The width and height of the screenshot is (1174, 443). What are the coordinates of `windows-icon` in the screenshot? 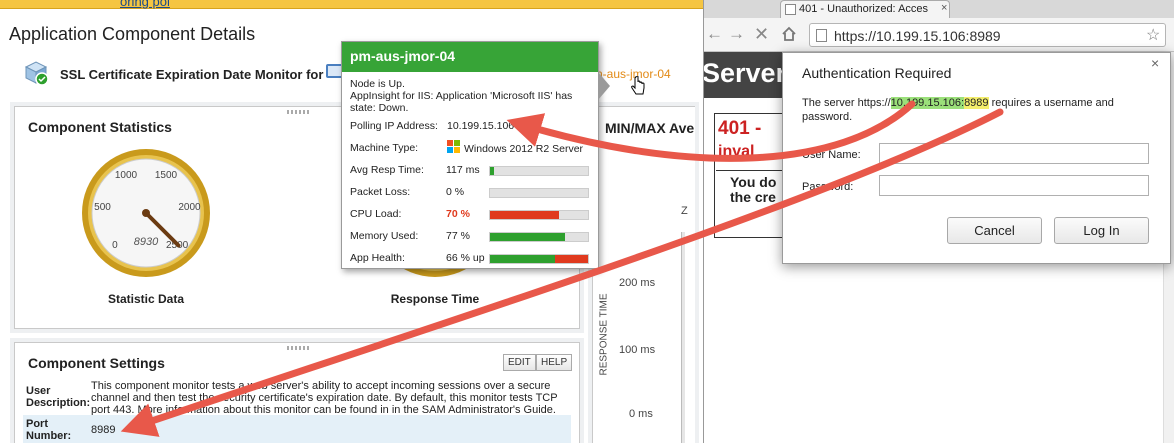 It's located at (453, 146).